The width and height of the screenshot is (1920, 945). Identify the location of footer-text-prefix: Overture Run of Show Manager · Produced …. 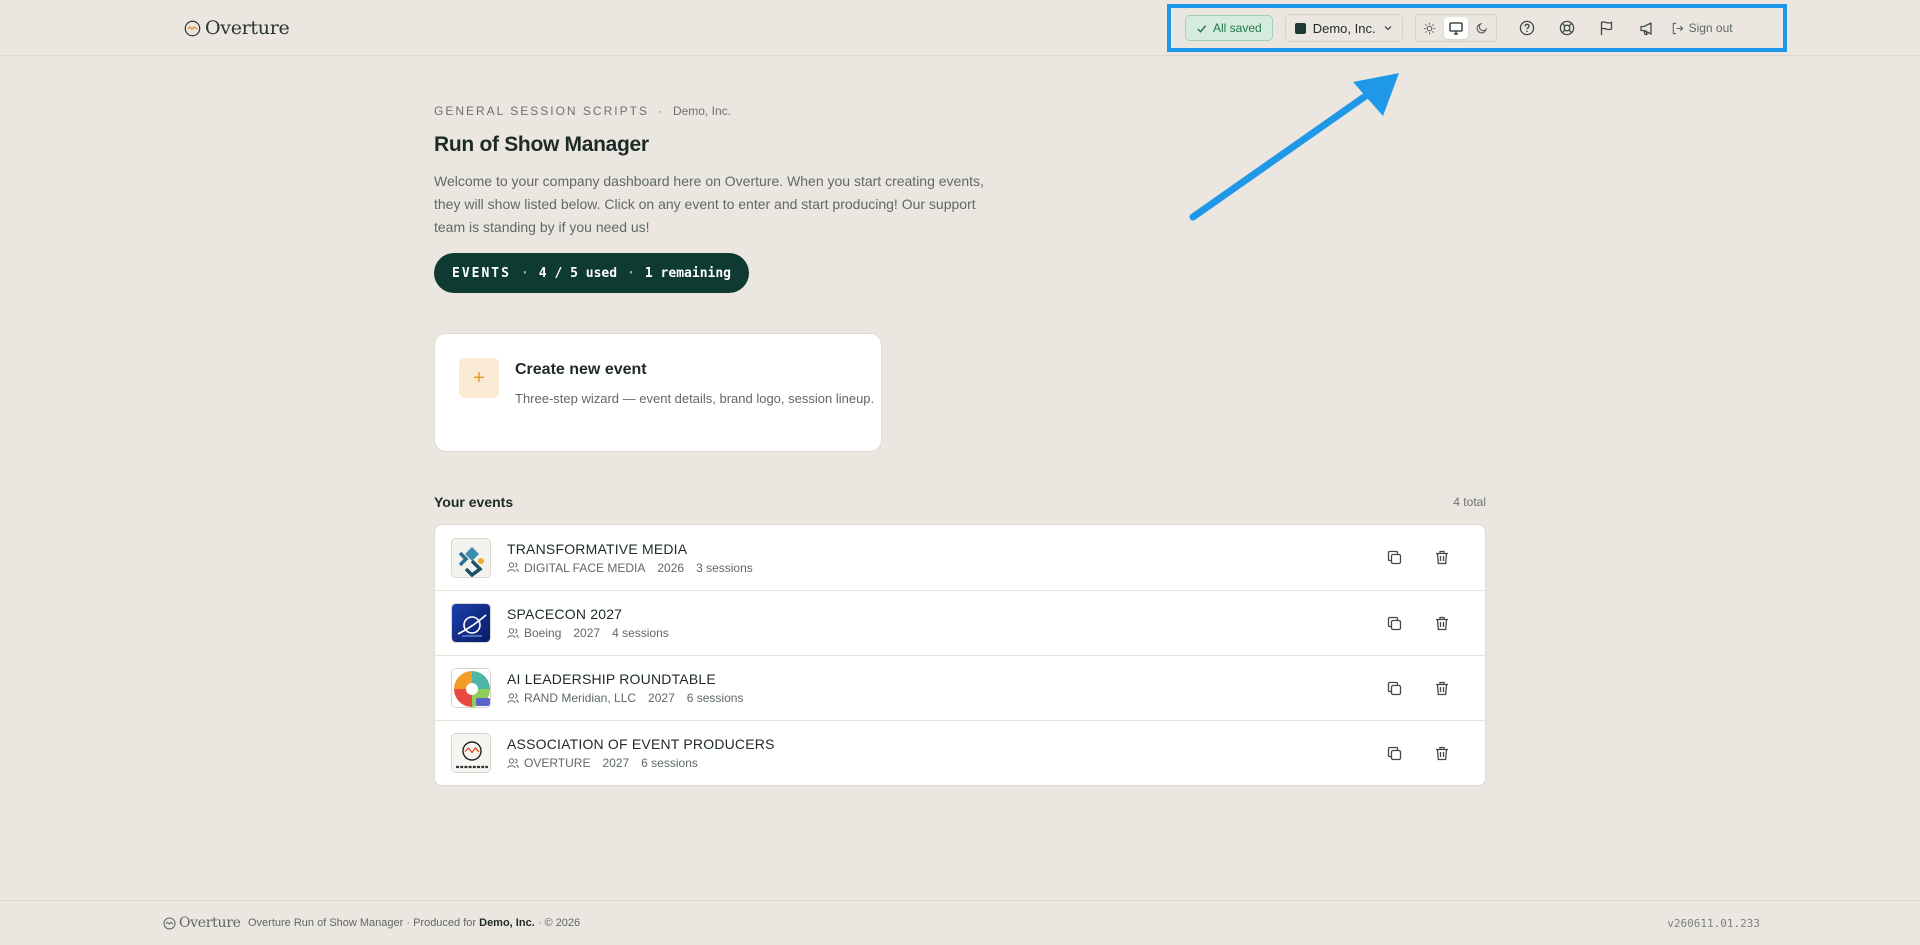
(362, 923).